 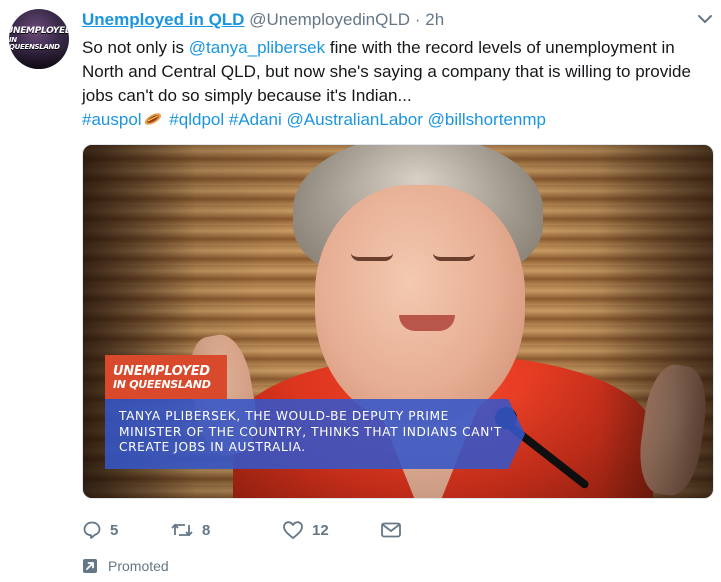 I want to click on hashtag-adani: #Adani, so click(x=255, y=119).